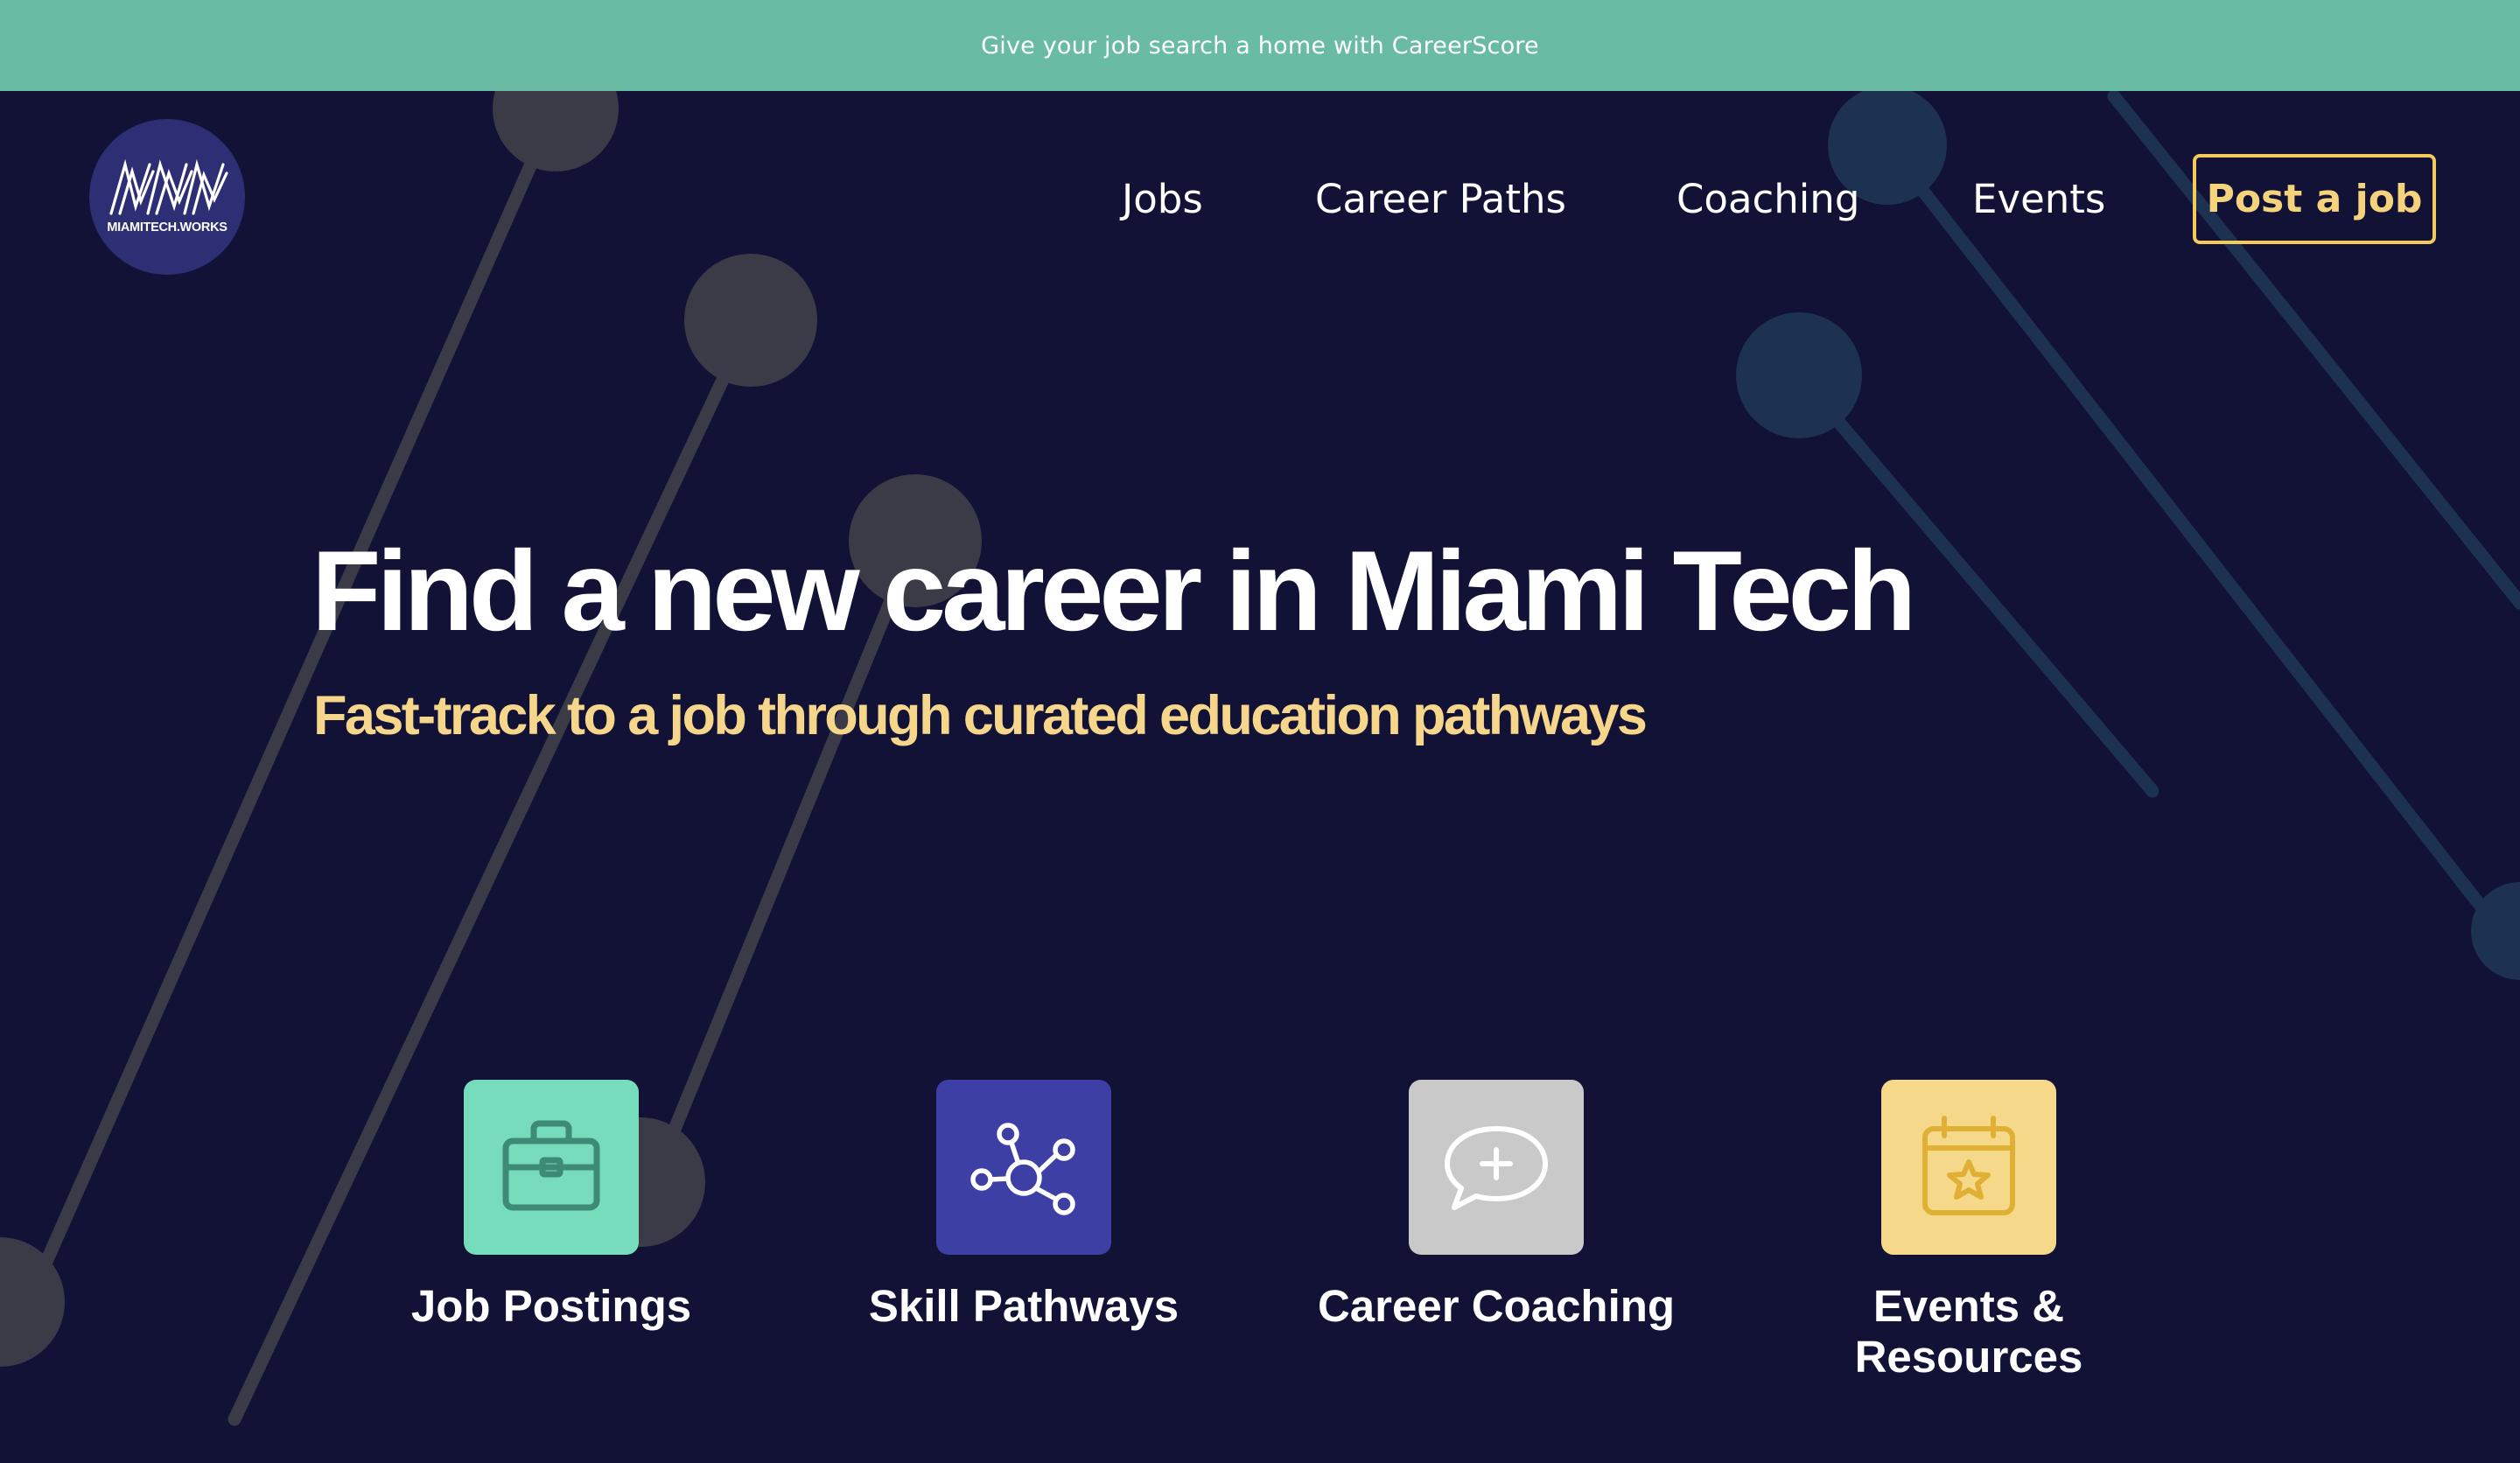 Image resolution: width=2520 pixels, height=1463 pixels. I want to click on main-nav: Jobs Career Paths Coaching Events, so click(1260, 198).